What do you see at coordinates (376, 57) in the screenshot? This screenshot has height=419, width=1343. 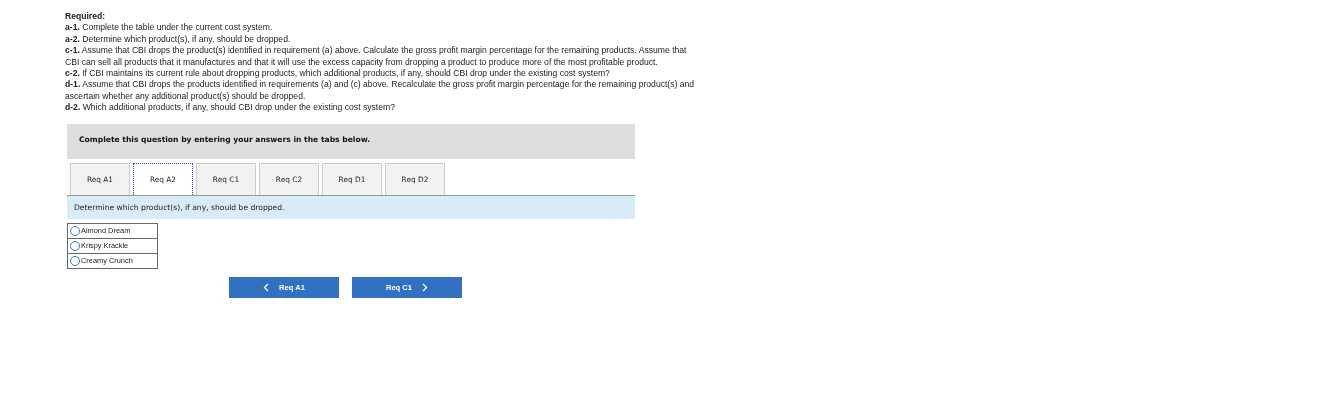 I see `requirement-text: c-1. Assume that CBI drops the product(s) identified in requirement (a) above. Calculate the gross profit margin percentage for the remaining products. Assume that CBI can sell all products that it manufactures and that it will use the excess capacity from dropping a product to produce more of the most profitable product.` at bounding box center [376, 57].